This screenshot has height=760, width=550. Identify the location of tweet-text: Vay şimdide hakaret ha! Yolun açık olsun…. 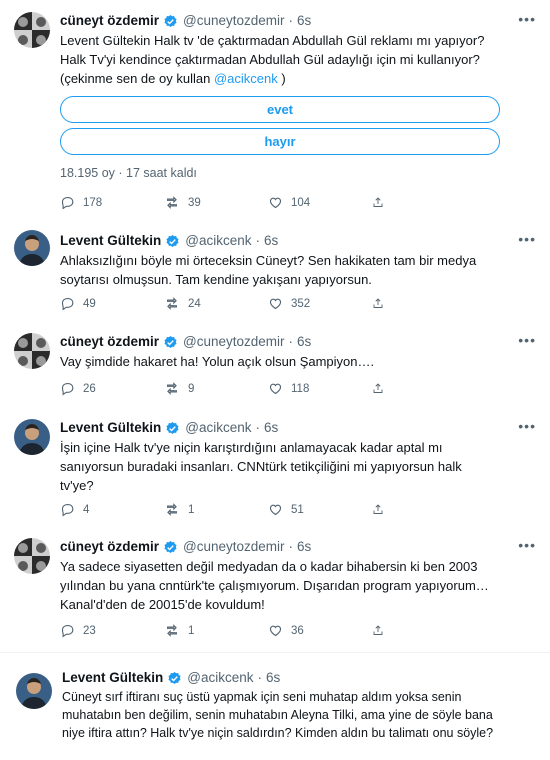
(217, 361).